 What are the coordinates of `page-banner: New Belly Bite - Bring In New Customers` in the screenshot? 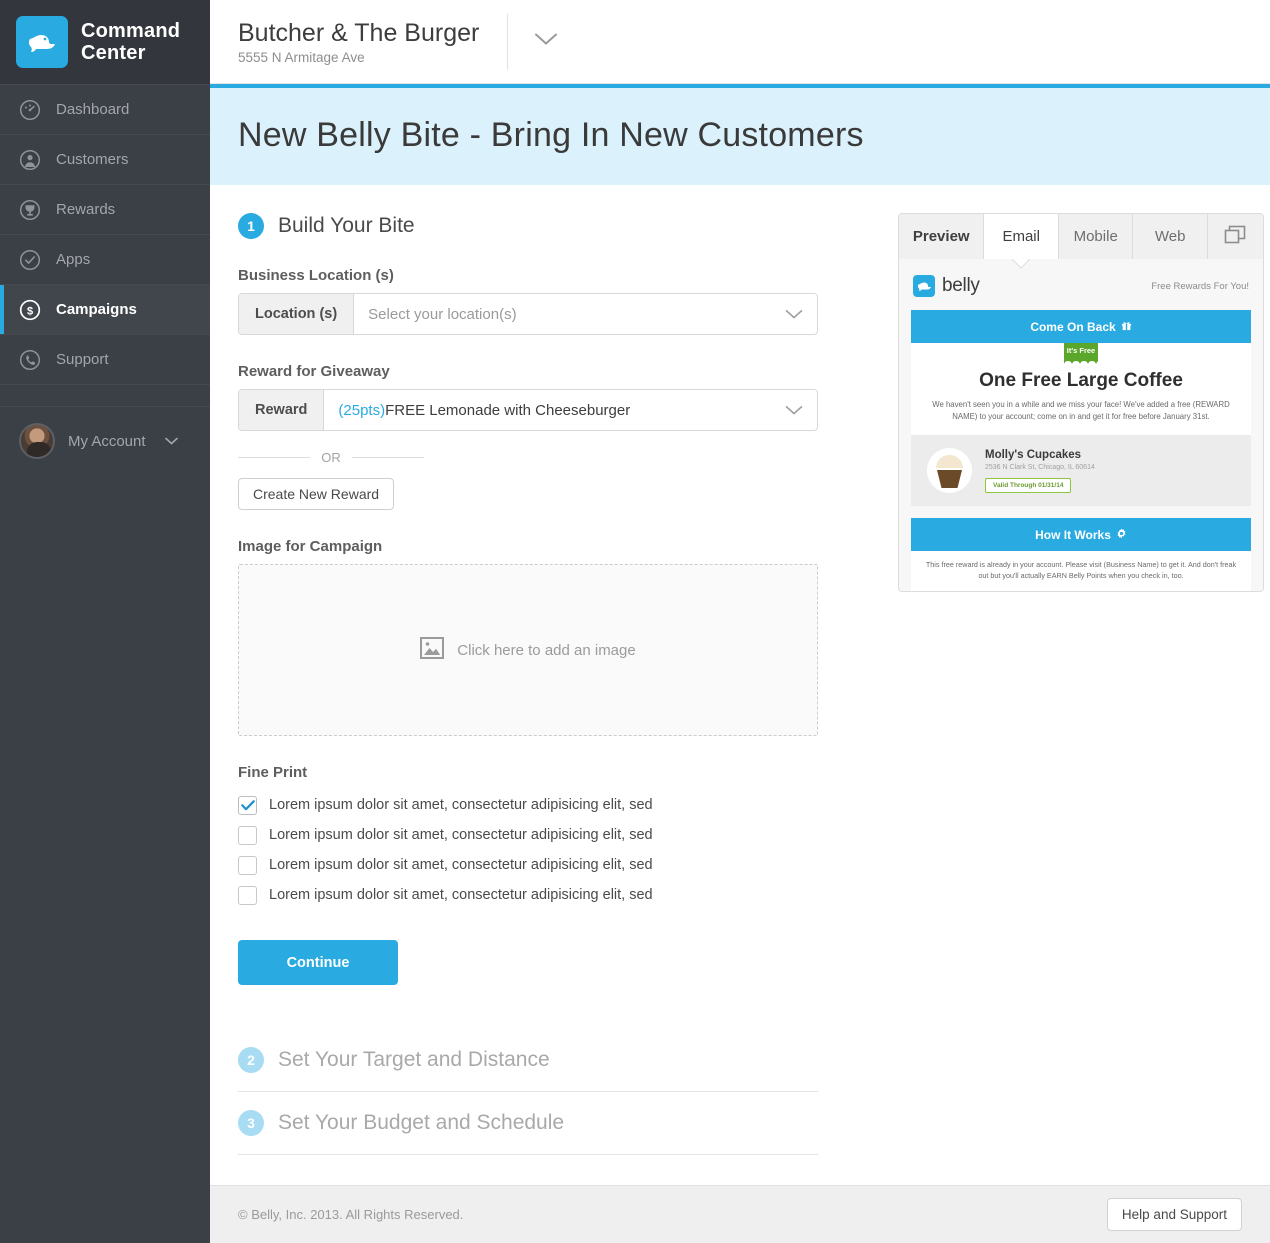 It's located at (740, 134).